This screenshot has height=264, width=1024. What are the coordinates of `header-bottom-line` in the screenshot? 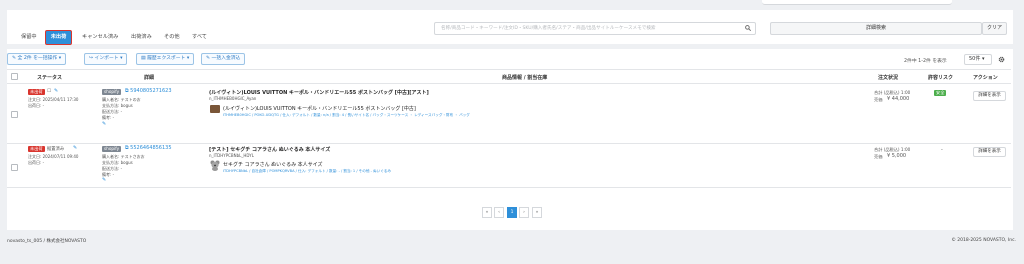 It's located at (509, 83).